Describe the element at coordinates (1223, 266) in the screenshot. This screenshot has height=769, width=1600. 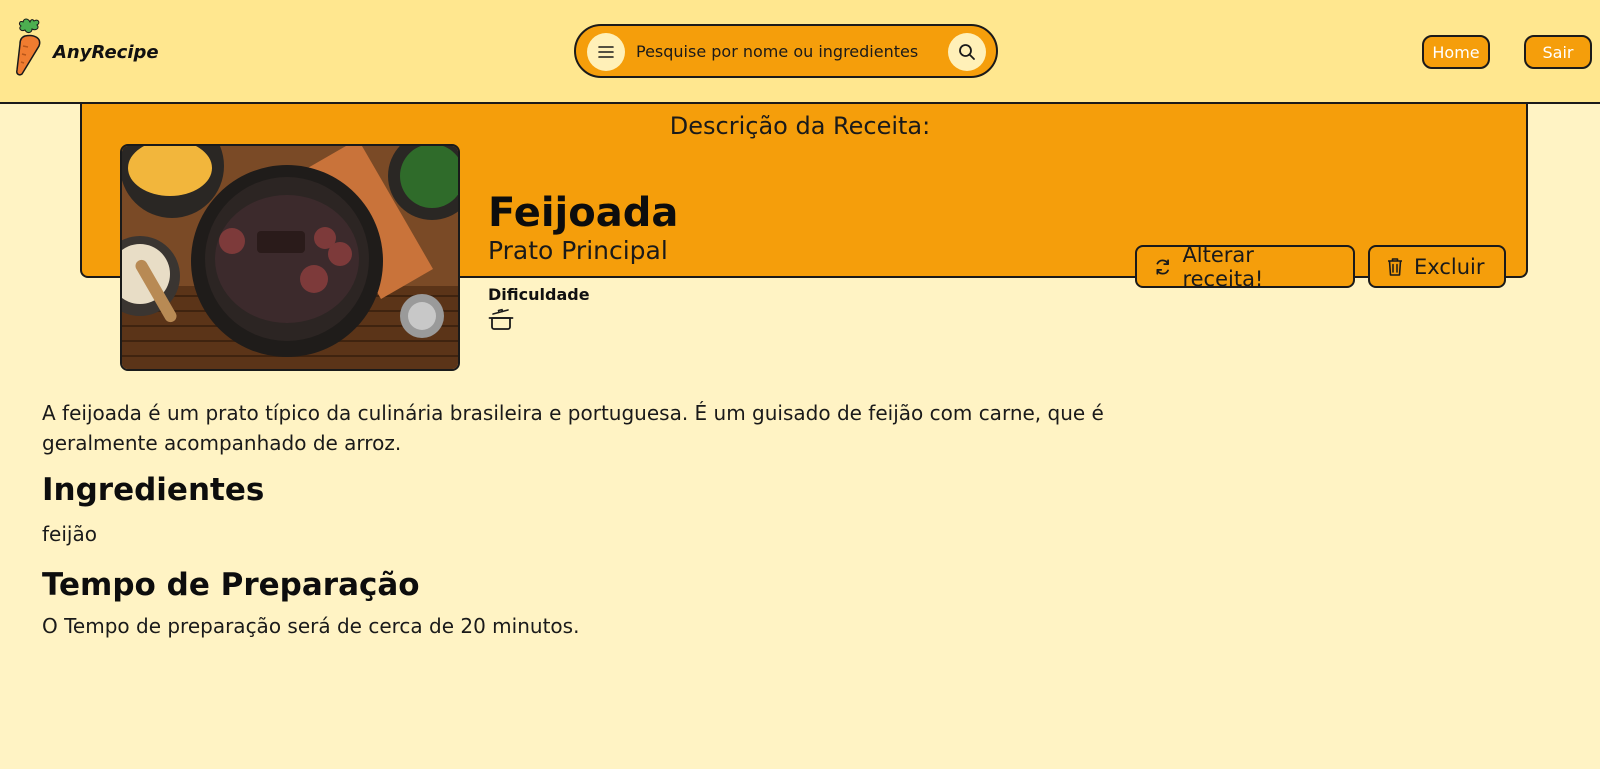
I see `alter-recipe-label: Alterar receita!` at that location.